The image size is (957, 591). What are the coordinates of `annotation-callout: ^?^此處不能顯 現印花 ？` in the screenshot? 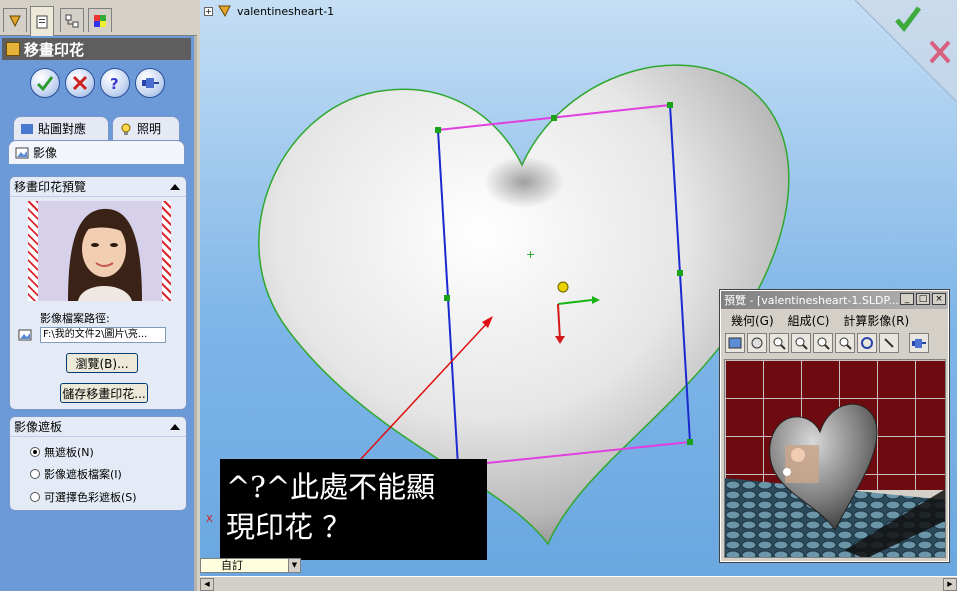 It's located at (353, 509).